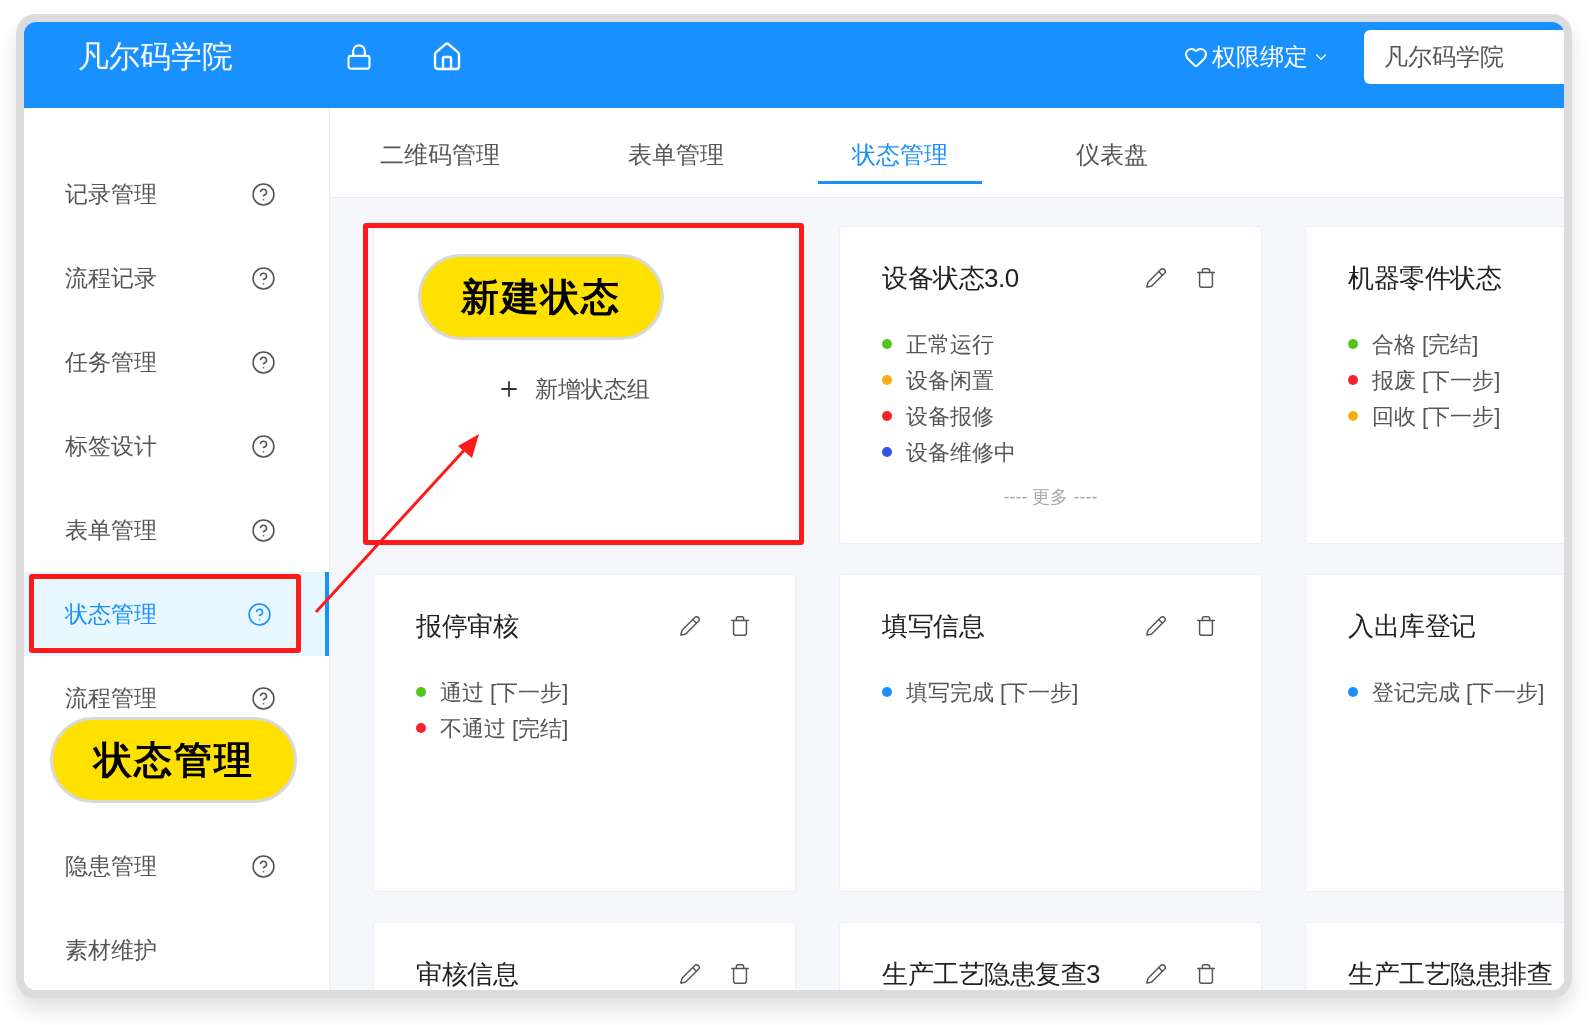 The height and width of the screenshot is (1025, 1594). What do you see at coordinates (176, 278) in the screenshot?
I see `sidebar-item: 流程记录` at bounding box center [176, 278].